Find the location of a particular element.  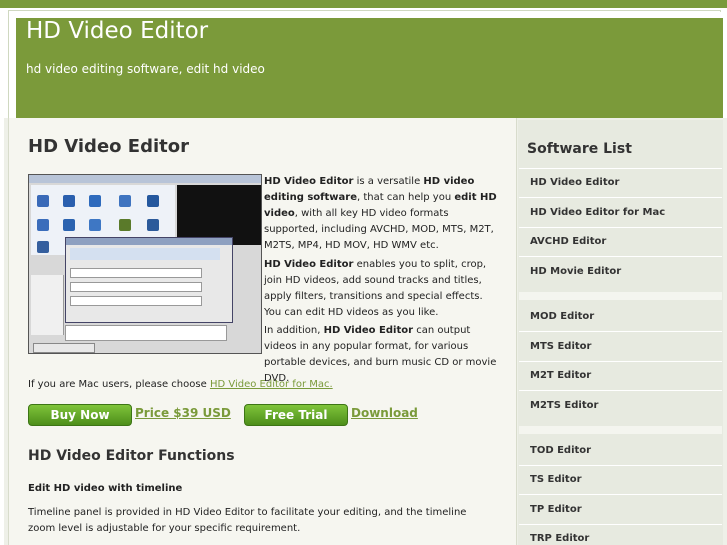

sidebar-item-hd-video-editor-mac: HD Video Editor for Mac is located at coordinates (597, 212).